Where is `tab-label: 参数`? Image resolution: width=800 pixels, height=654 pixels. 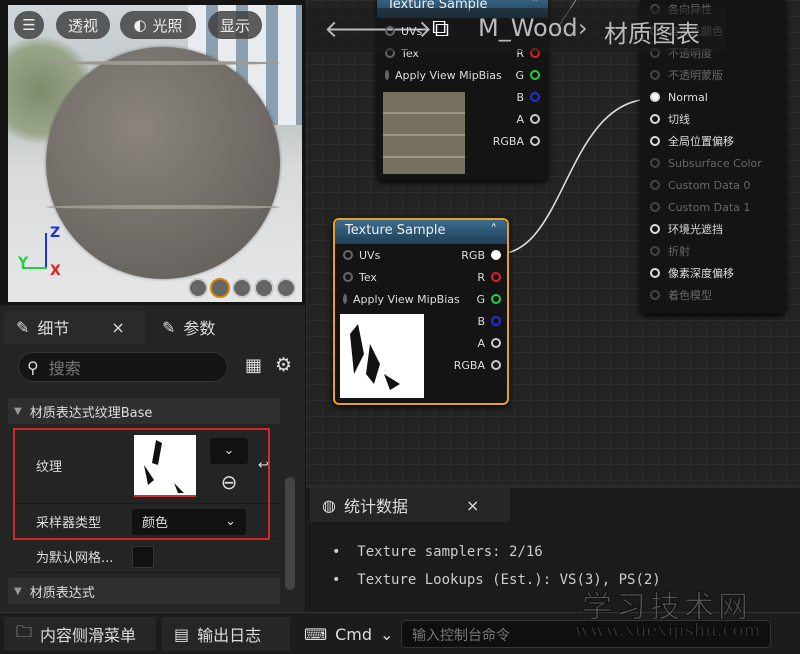 tab-label: 参数 is located at coordinates (199, 328).